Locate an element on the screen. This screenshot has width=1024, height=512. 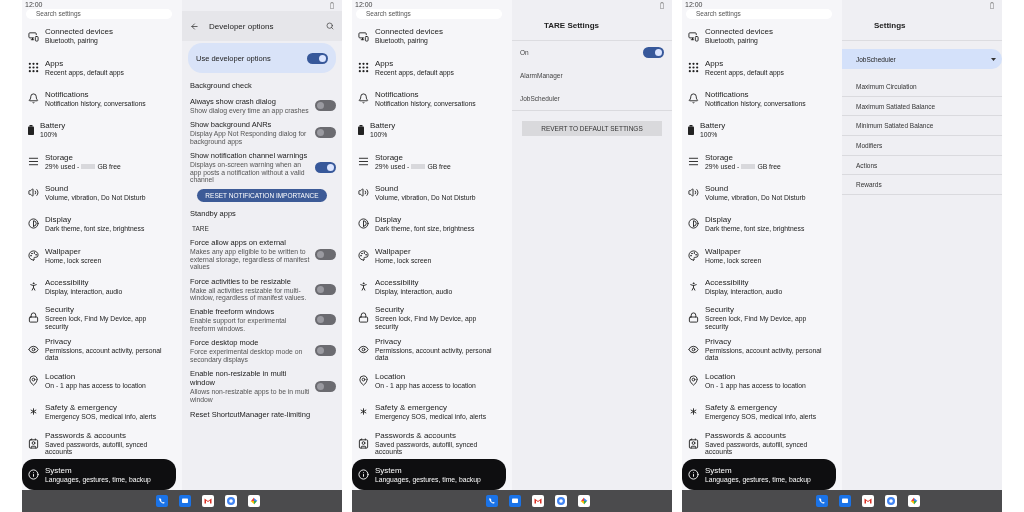
screen-title: Settings is located at coordinates (890, 25).